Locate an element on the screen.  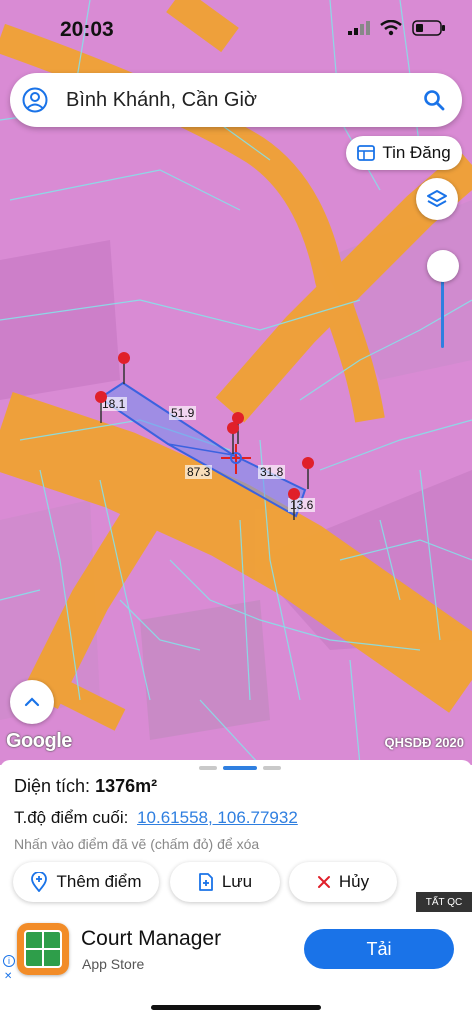
tin-dang-button: Tin Đăng is located at coordinates (404, 153).